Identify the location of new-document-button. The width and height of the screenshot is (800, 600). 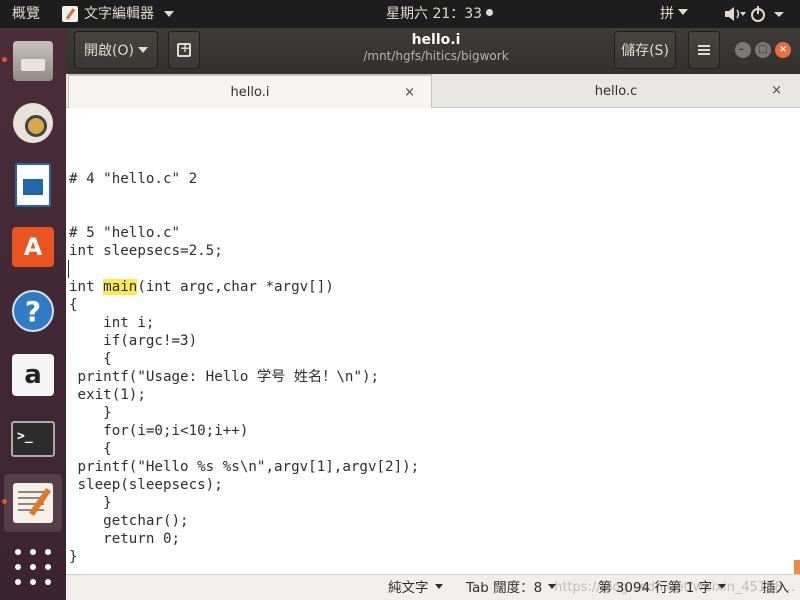
(184, 50).